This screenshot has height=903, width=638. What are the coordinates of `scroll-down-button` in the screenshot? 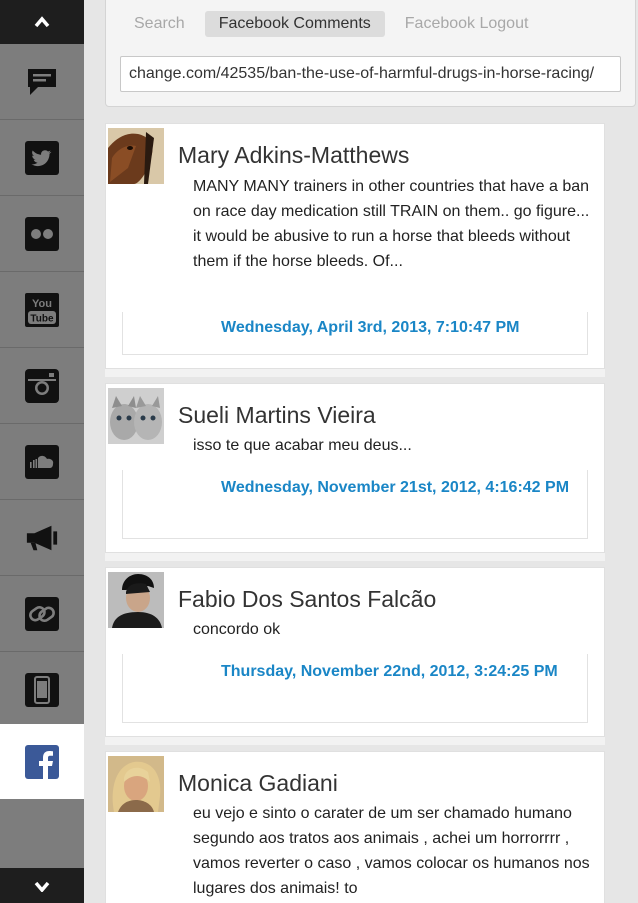 It's located at (42, 885).